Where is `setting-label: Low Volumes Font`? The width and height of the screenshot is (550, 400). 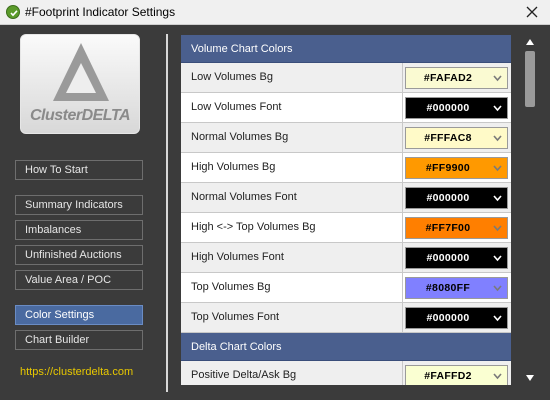
setting-label: Low Volumes Font is located at coordinates (236, 107).